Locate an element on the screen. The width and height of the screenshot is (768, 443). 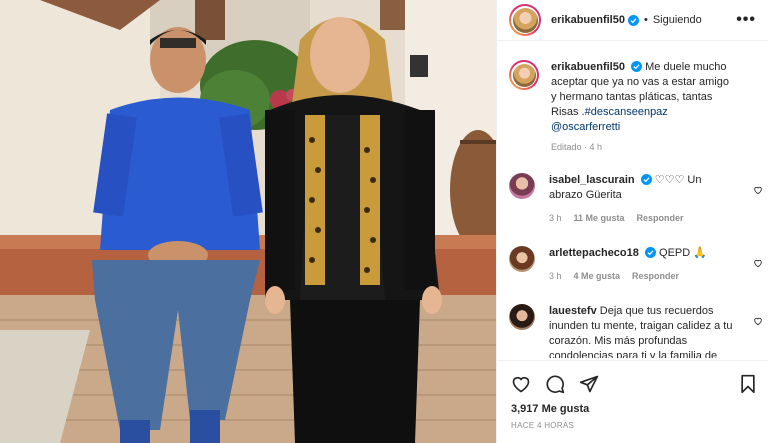
post-header: erikabuenfil50 • Siguiendo ••• is located at coordinates (632, 20).